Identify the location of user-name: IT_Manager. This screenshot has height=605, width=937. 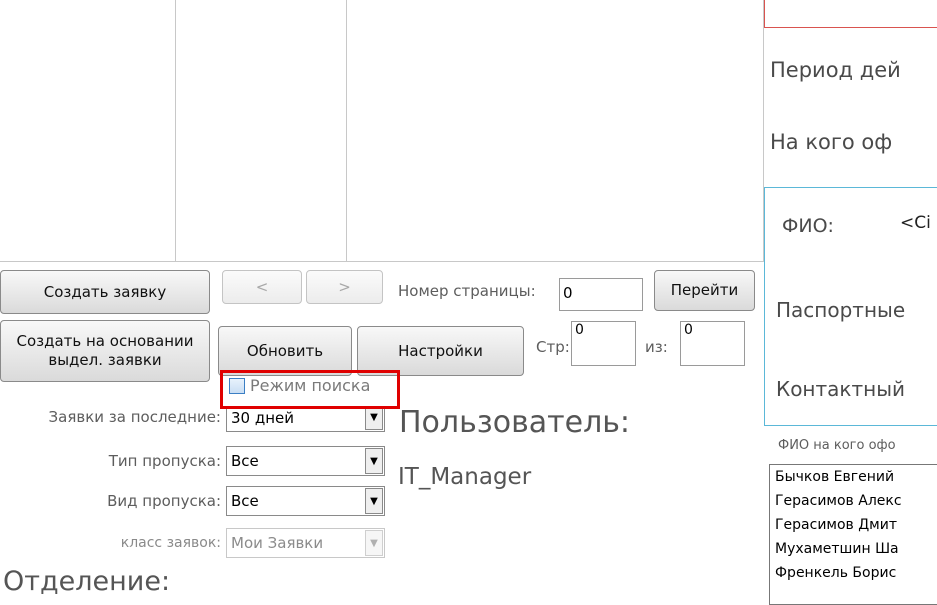
(465, 477).